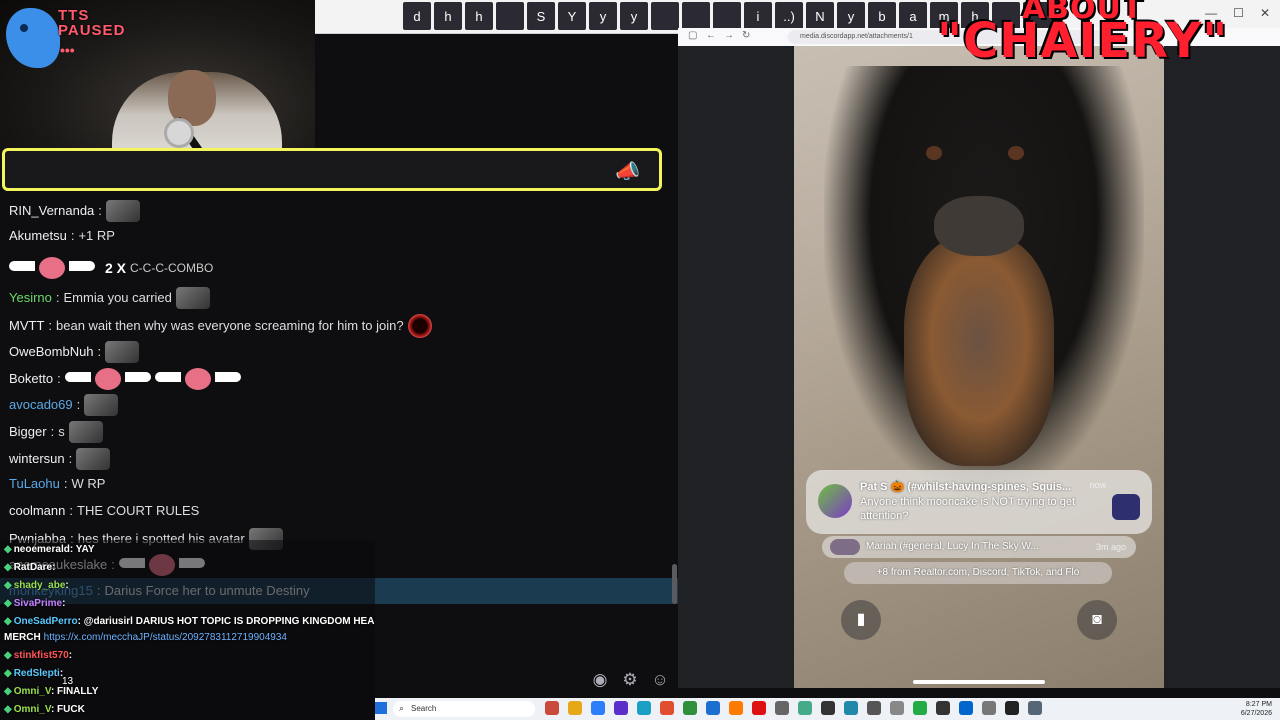 The width and height of the screenshot is (1280, 720). What do you see at coordinates (34, 484) in the screenshot?
I see `chat-username: TuLaohu` at bounding box center [34, 484].